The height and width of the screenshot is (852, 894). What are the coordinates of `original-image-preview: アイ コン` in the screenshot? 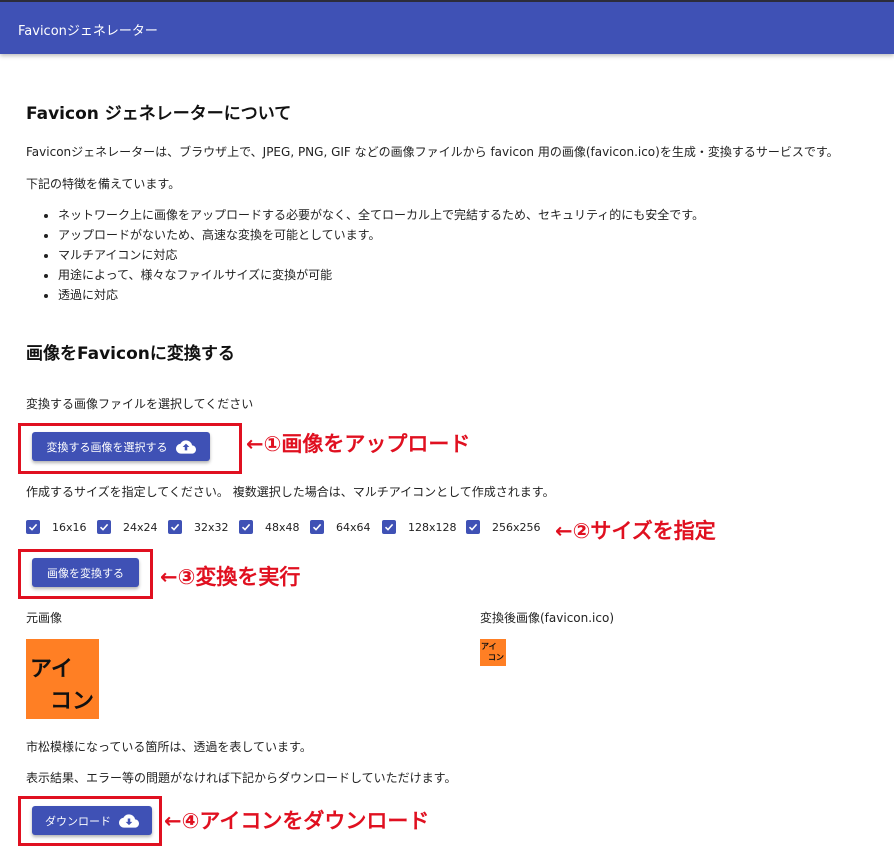 It's located at (62, 679).